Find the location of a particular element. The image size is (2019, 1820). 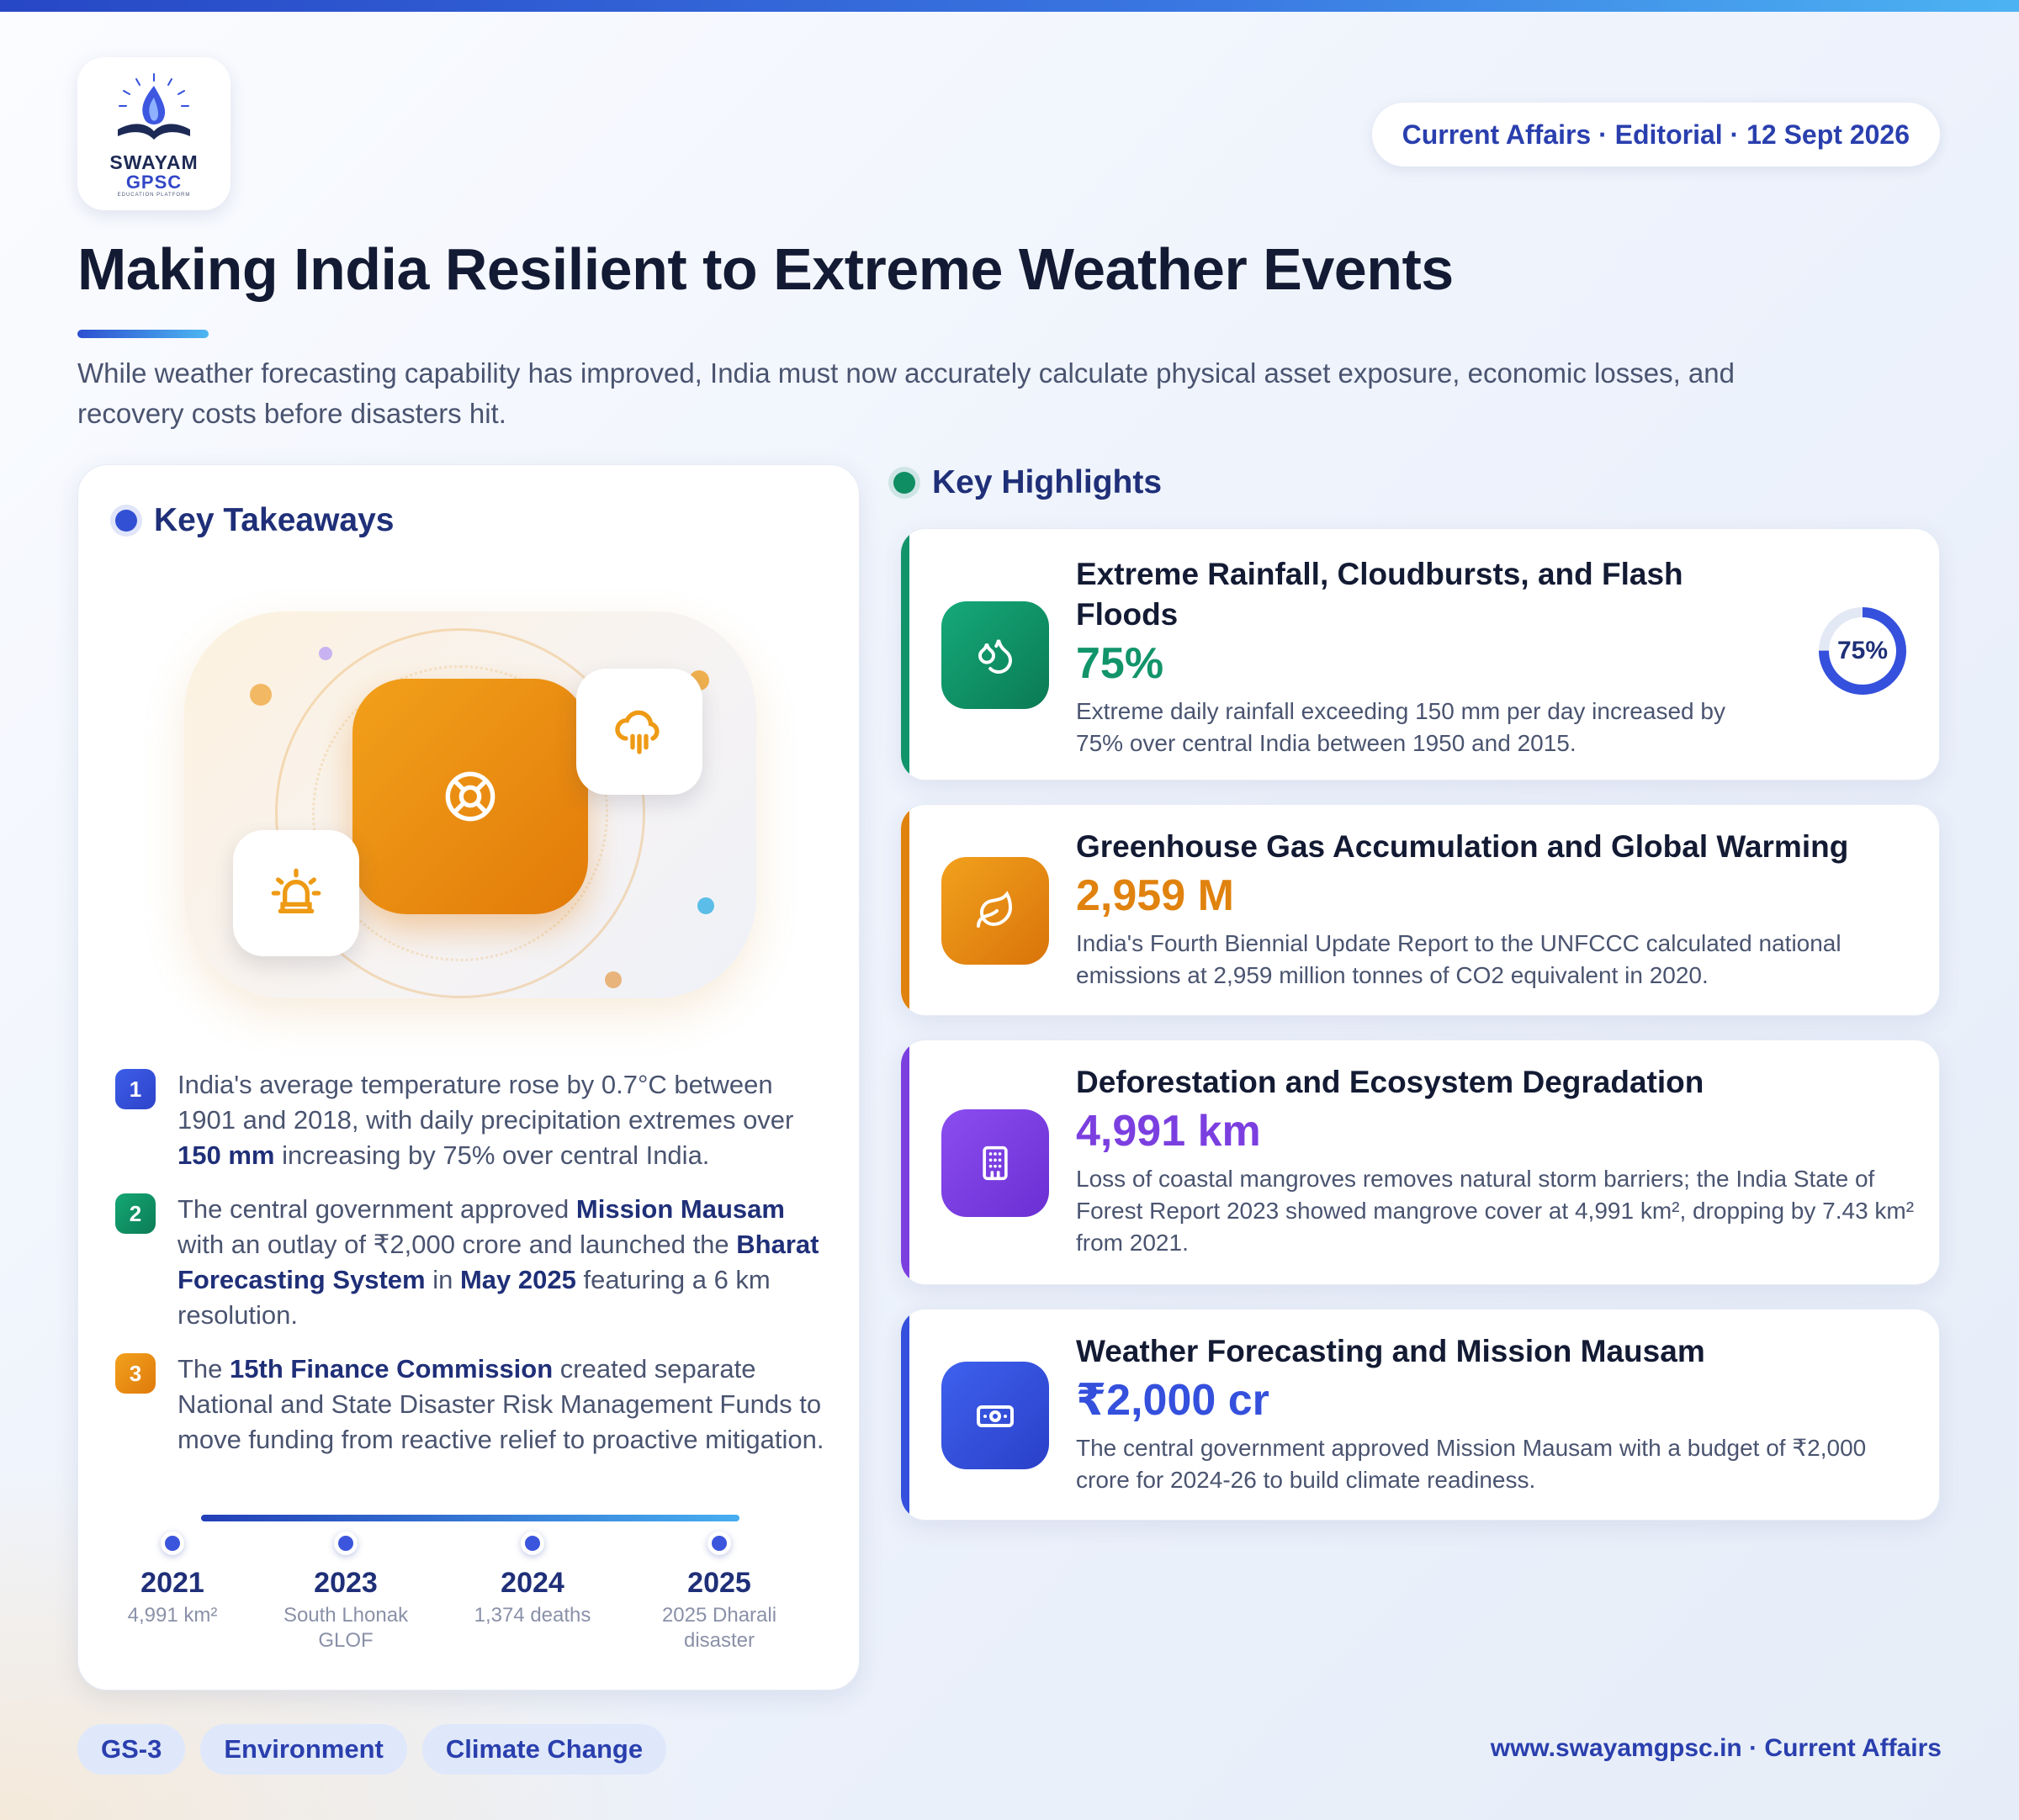

banknote-icon is located at coordinates (996, 1416).